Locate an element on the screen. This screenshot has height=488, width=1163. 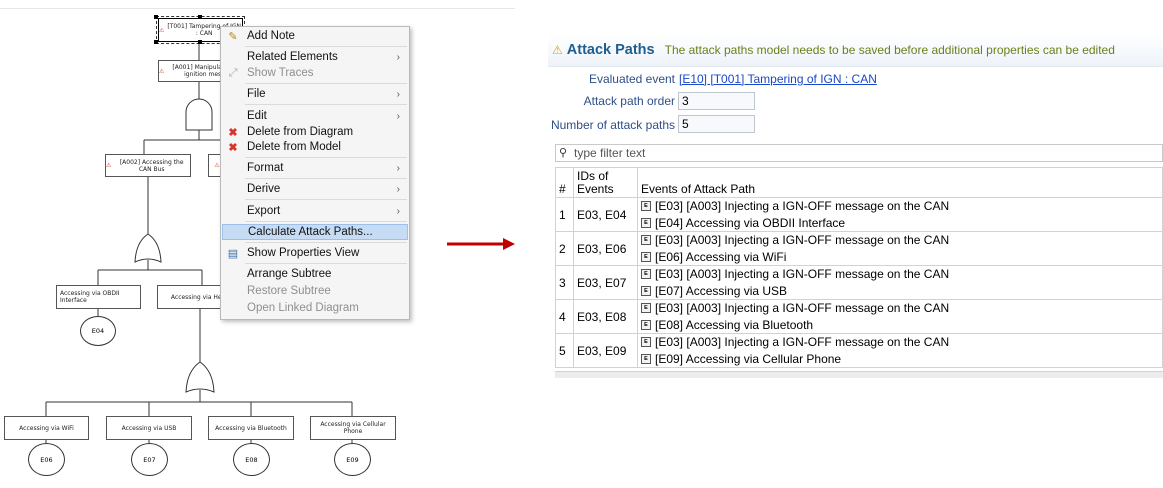
column-header-number: # is located at coordinates (564, 182).